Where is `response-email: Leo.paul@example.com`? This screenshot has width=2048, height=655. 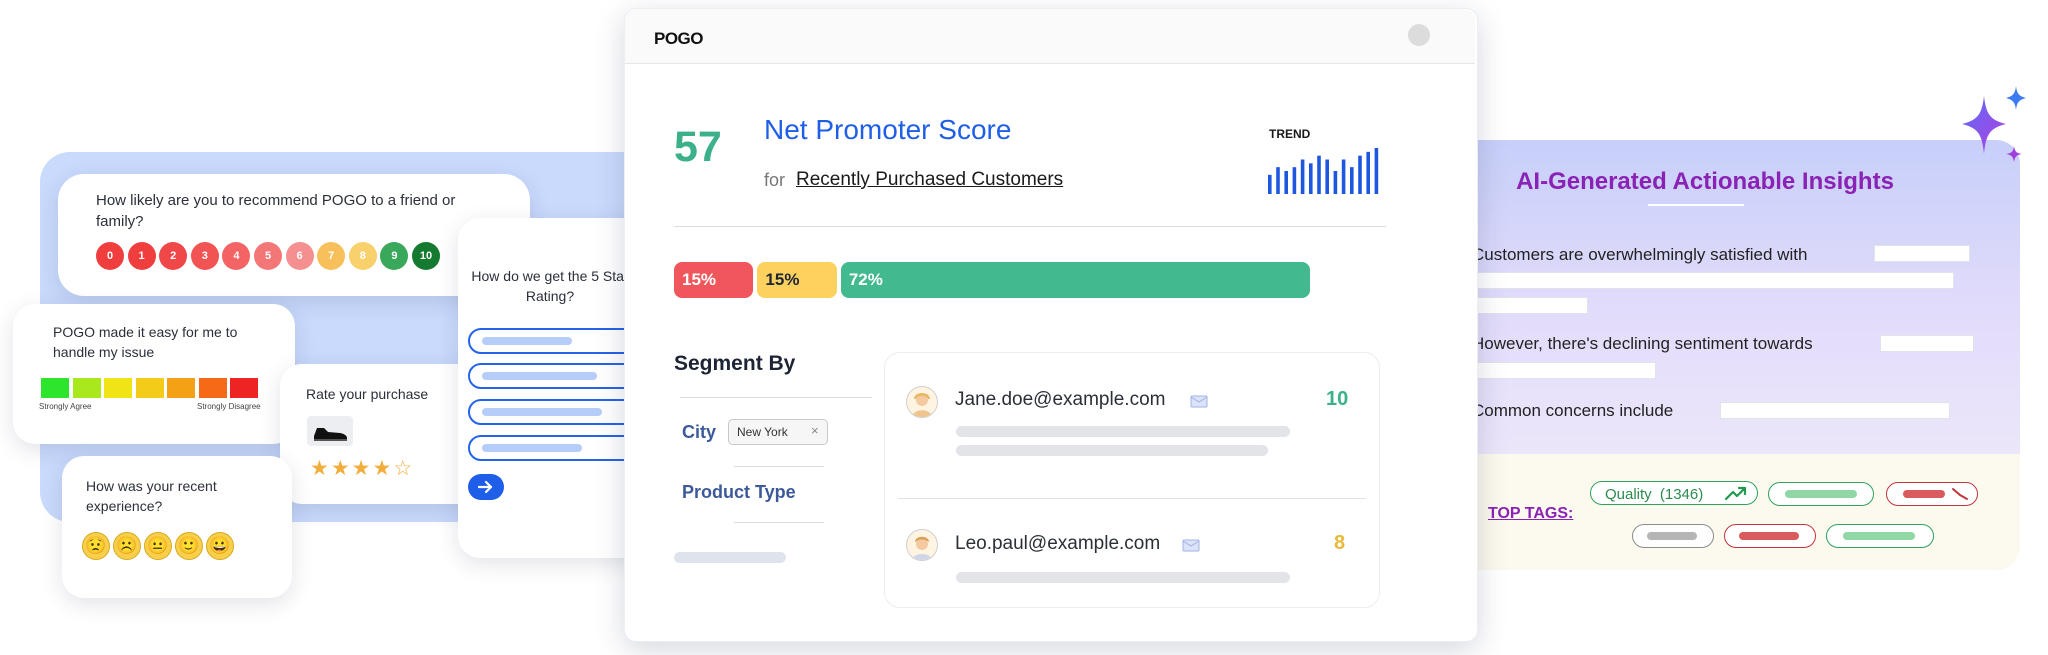 response-email: Leo.paul@example.com is located at coordinates (1057, 544).